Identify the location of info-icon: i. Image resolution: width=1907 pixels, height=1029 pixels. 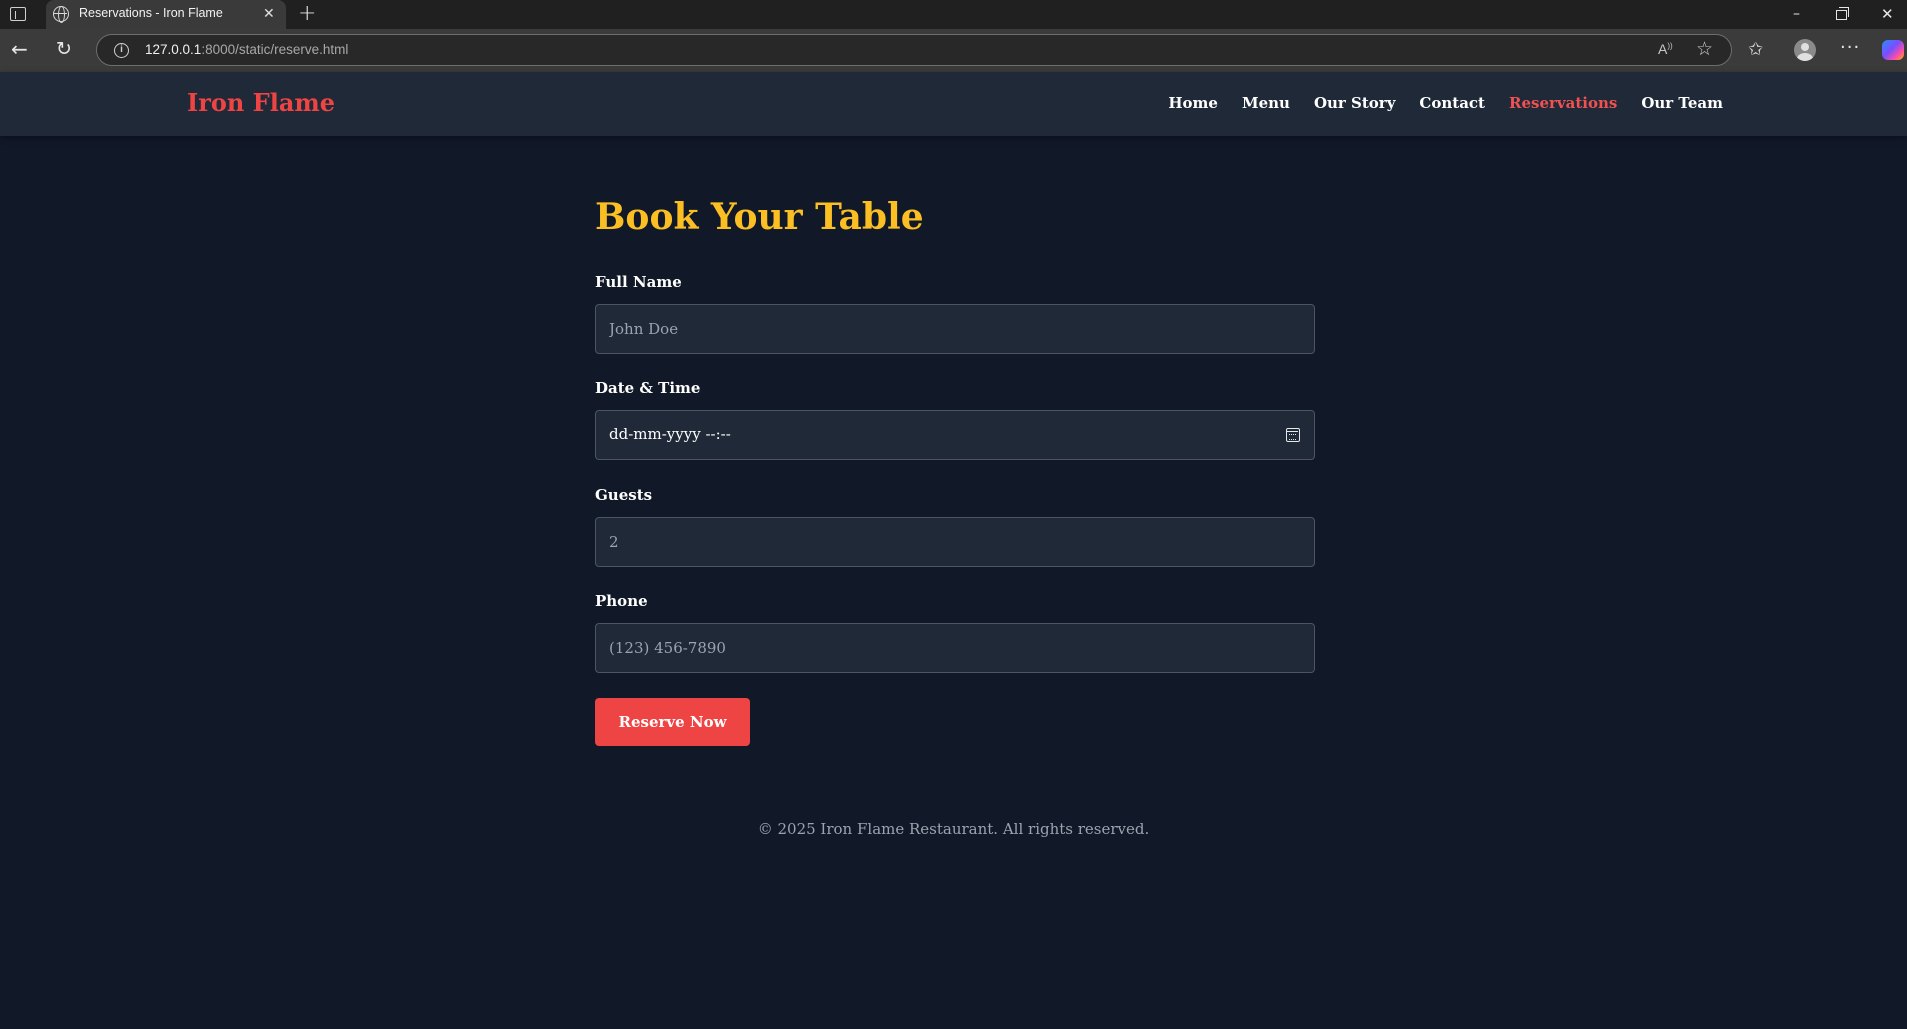
(121, 50).